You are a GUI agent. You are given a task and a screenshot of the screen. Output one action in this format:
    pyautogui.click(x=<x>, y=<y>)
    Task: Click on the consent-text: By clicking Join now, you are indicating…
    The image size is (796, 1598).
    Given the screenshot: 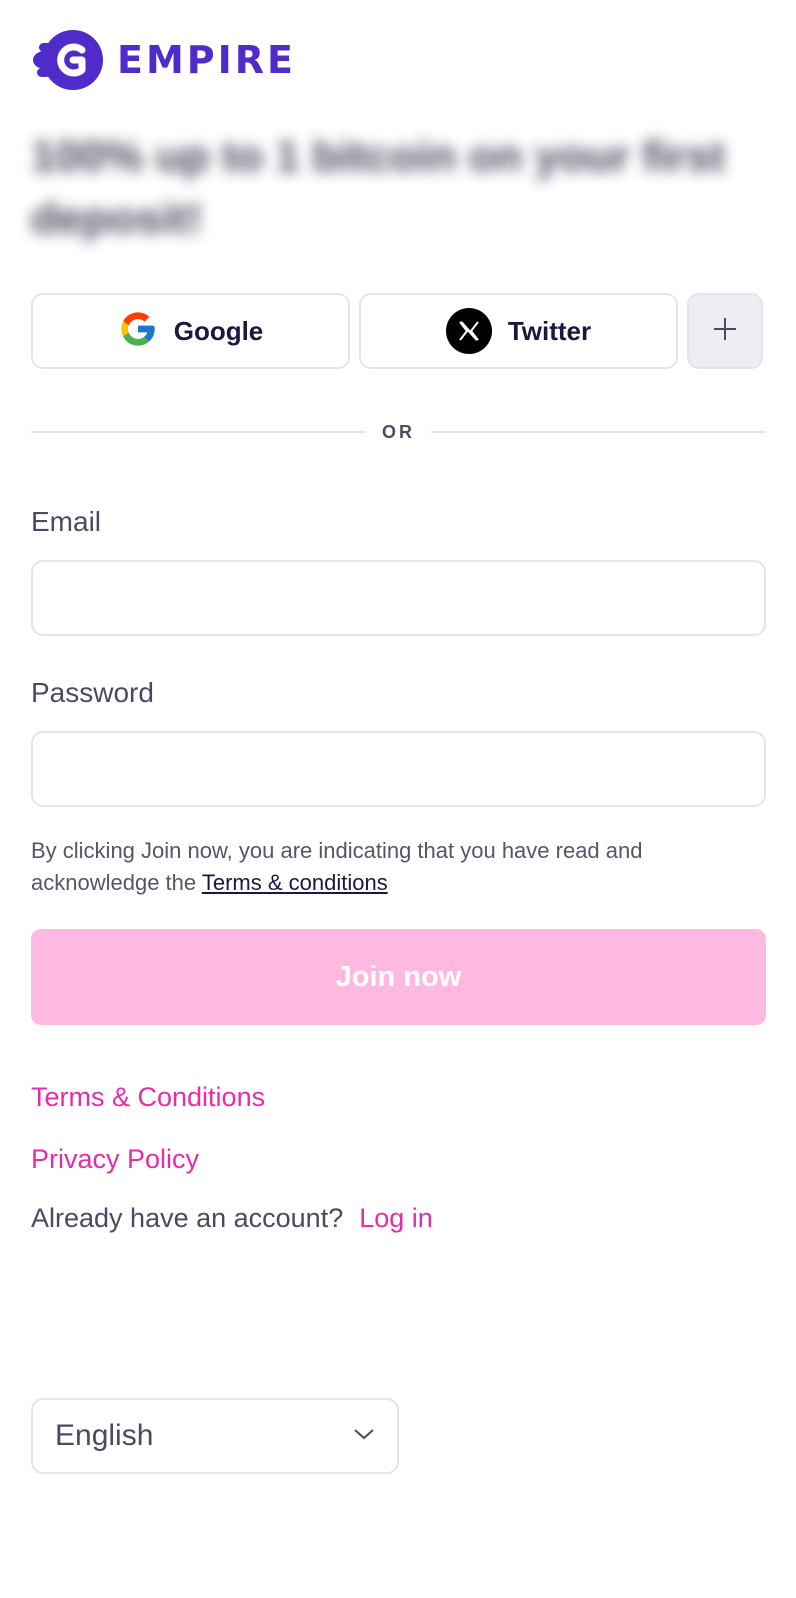 What is the action you would take?
    pyautogui.click(x=398, y=867)
    